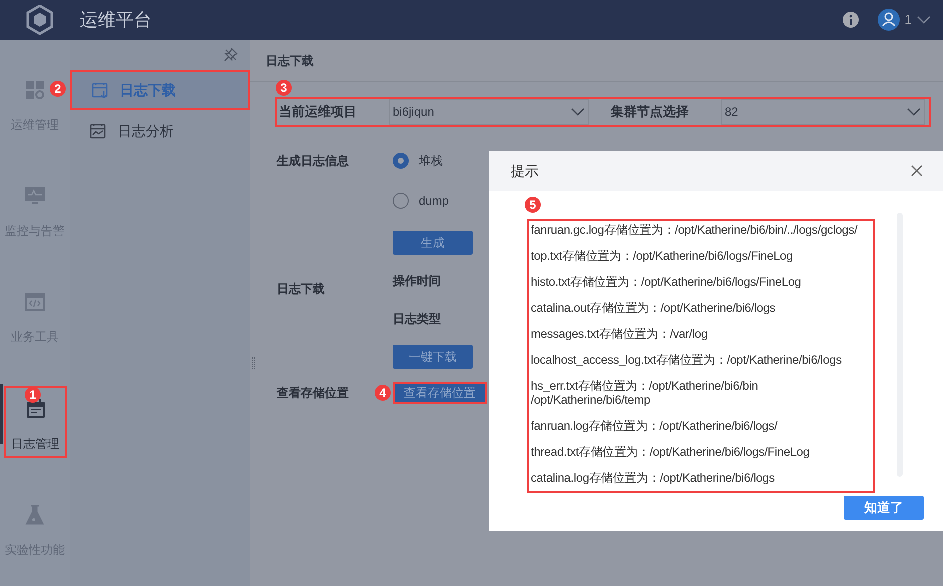  I want to click on download-all-button: 一键下载, so click(433, 357).